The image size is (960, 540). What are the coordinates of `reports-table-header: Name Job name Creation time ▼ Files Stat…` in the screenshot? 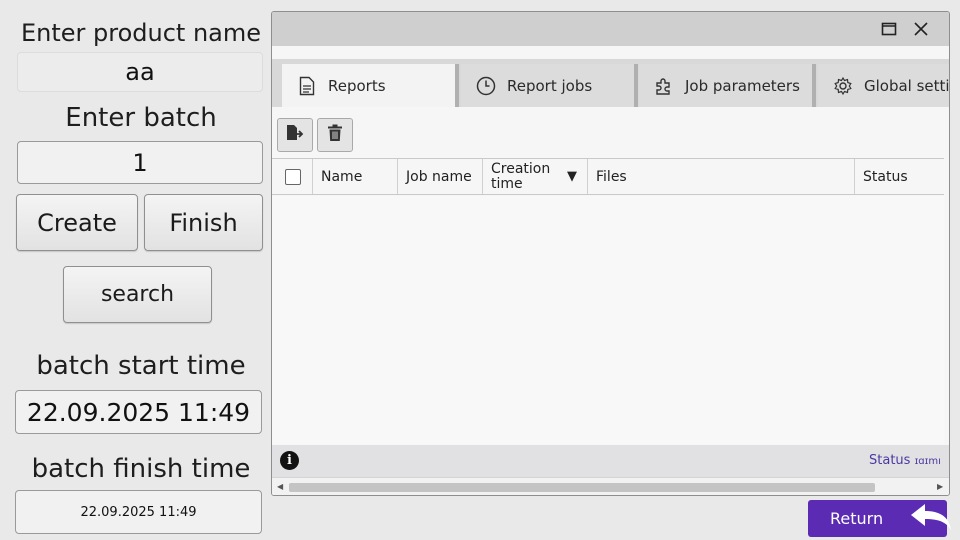 It's located at (608, 176).